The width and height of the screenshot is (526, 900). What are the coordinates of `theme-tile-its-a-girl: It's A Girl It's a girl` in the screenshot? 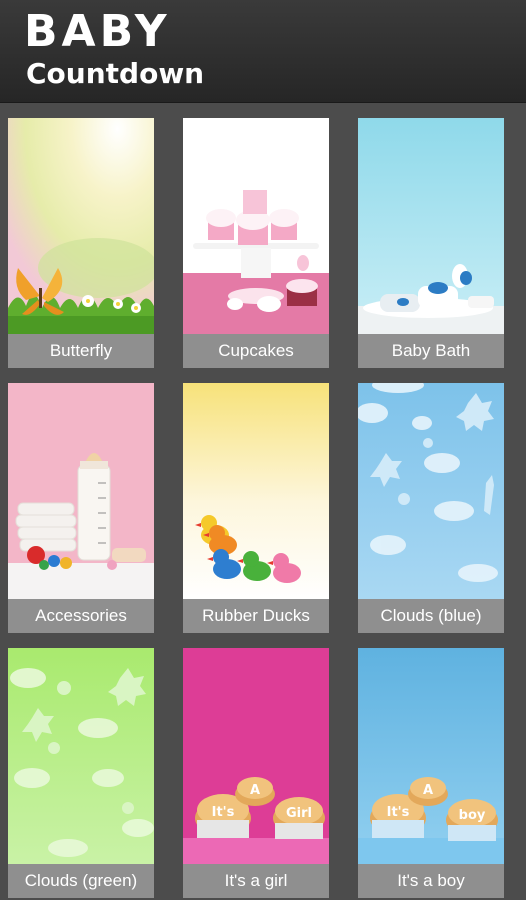 It's located at (256, 773).